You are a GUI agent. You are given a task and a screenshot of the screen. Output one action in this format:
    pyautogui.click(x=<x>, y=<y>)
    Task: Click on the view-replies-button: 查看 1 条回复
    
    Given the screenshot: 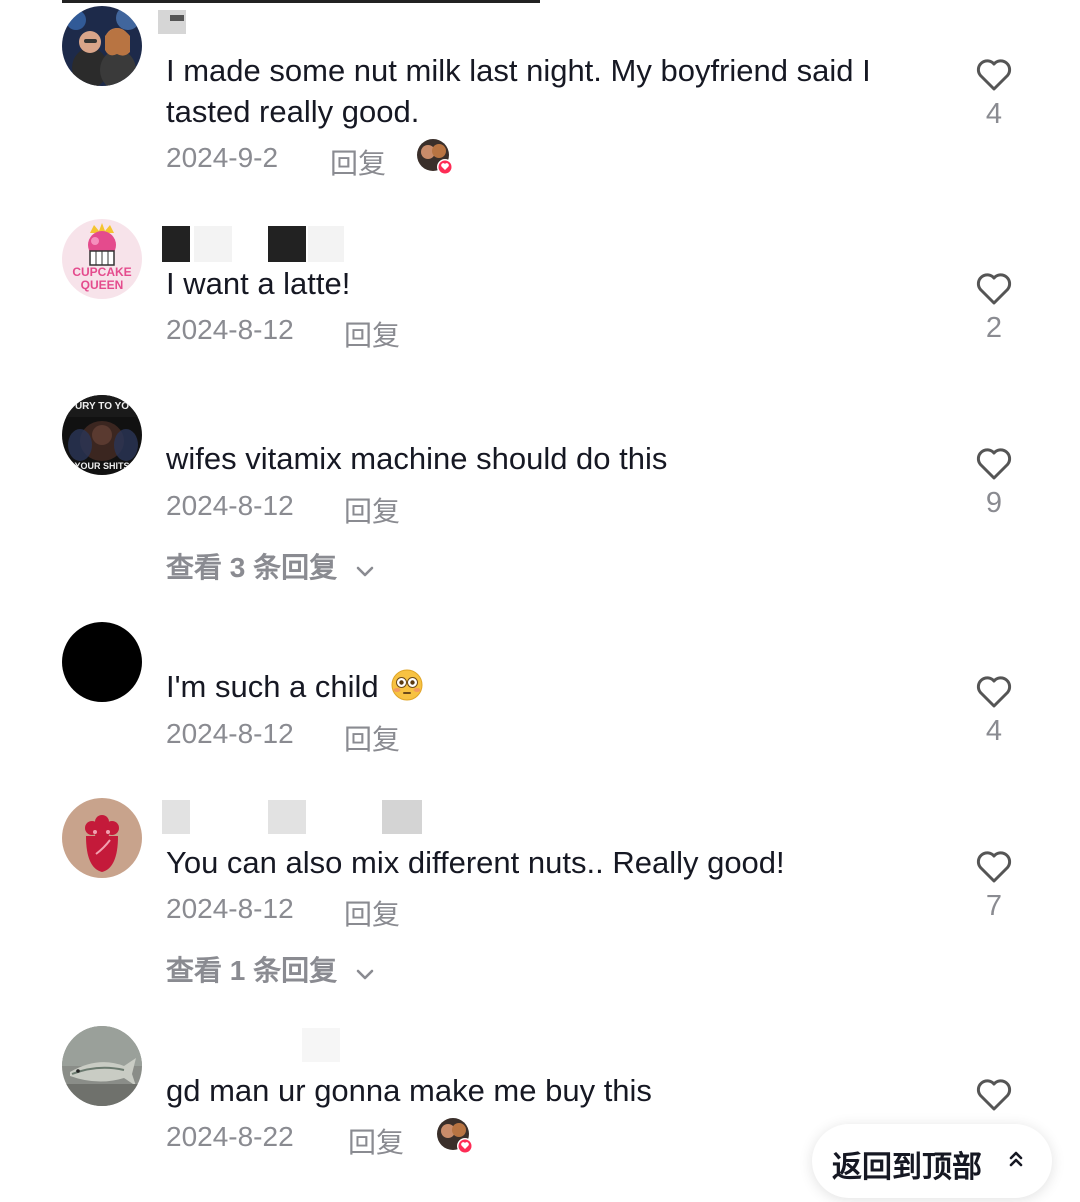 What is the action you would take?
    pyautogui.click(x=270, y=969)
    